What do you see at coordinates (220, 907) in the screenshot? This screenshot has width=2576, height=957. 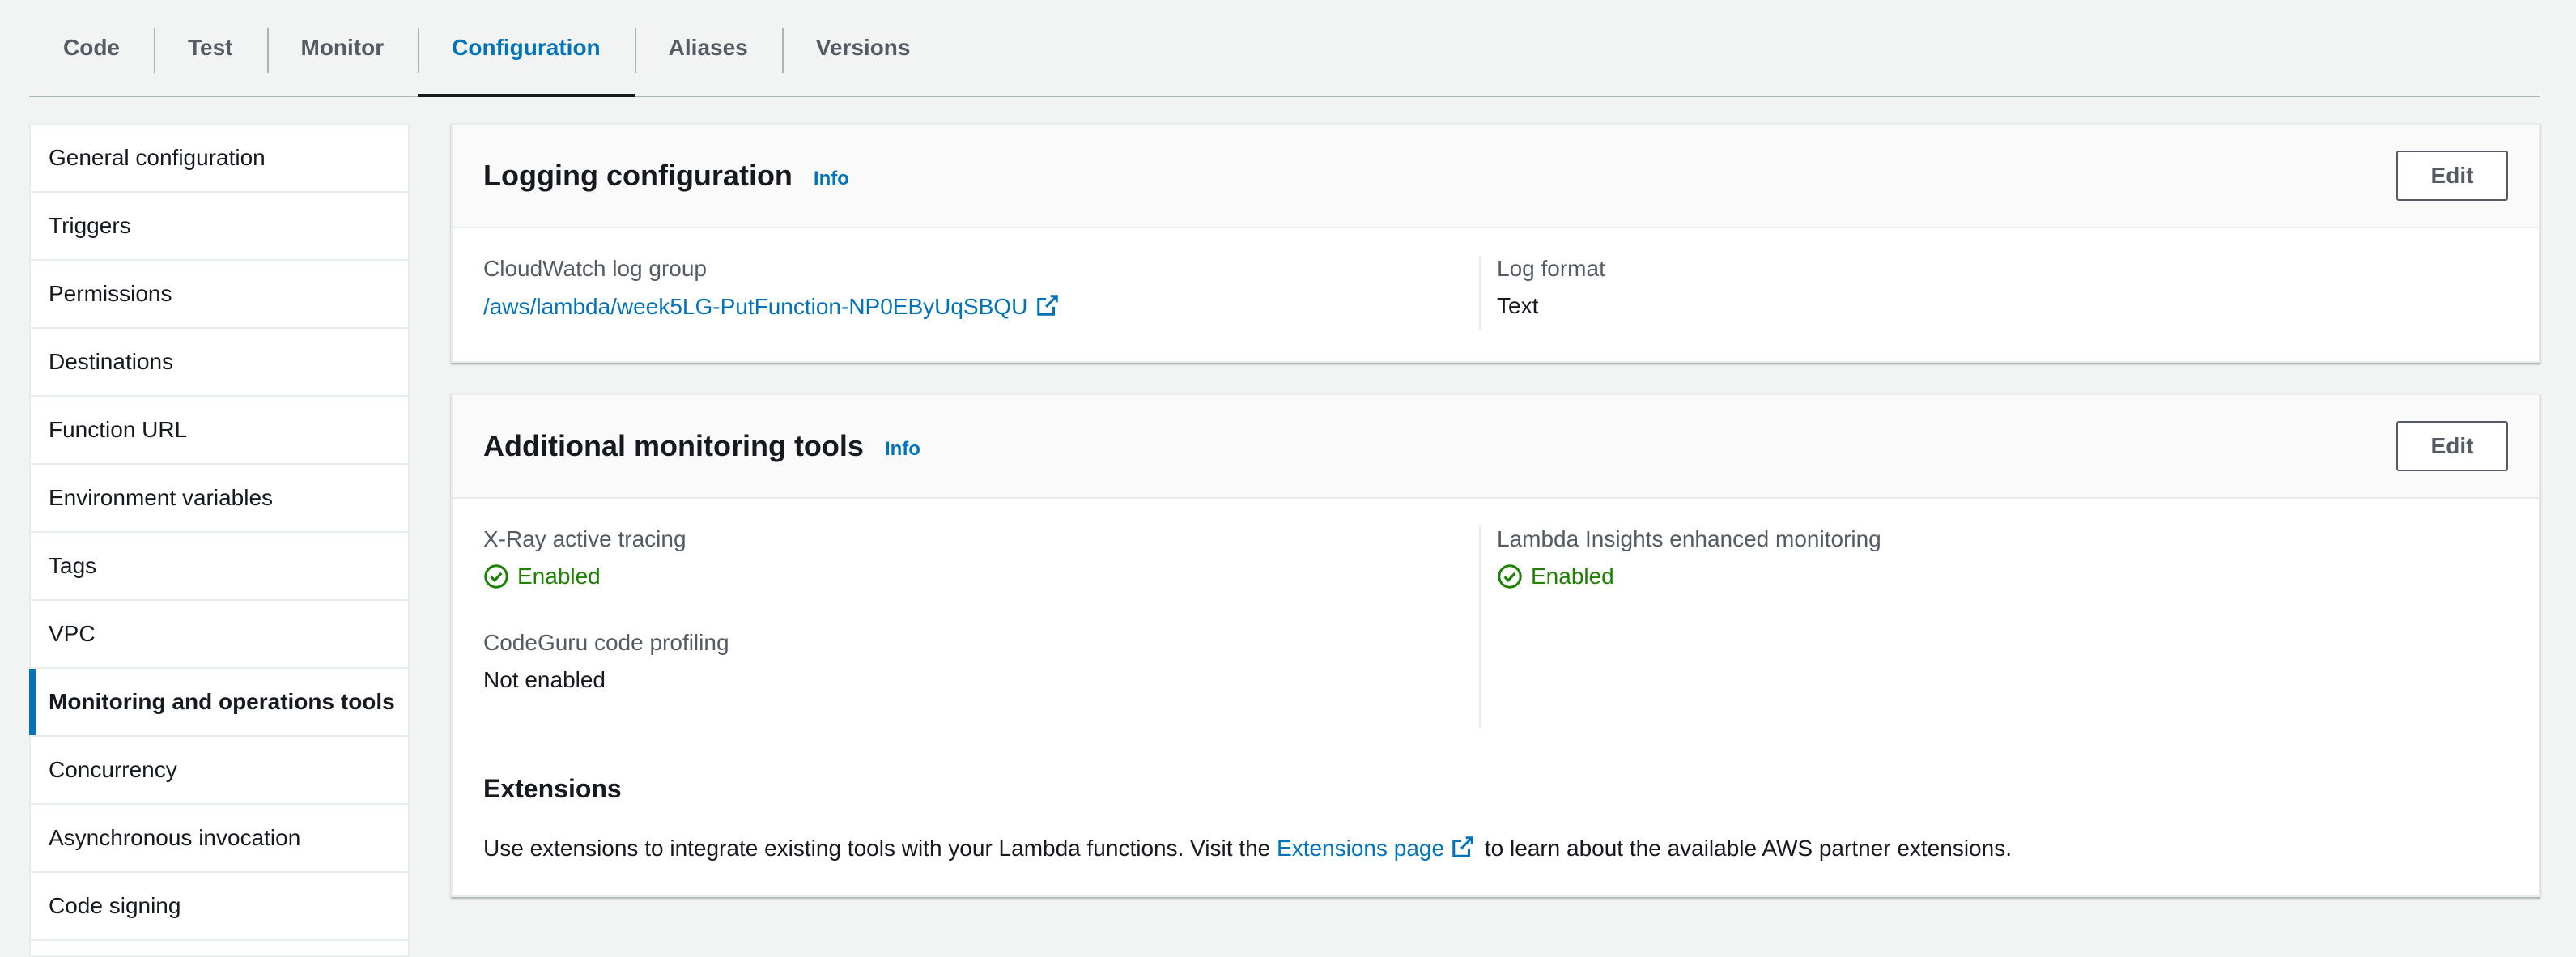 I see `sidebar-item-code-signing: Code signing` at bounding box center [220, 907].